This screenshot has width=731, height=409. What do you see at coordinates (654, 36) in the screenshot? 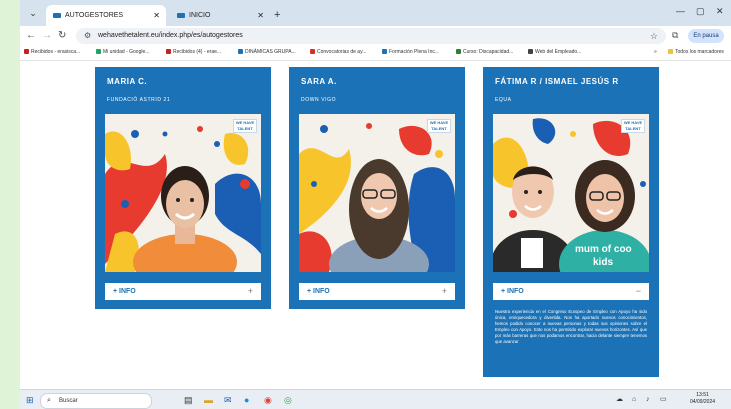
I see `bookmark-star-icon: ☆` at bounding box center [654, 36].